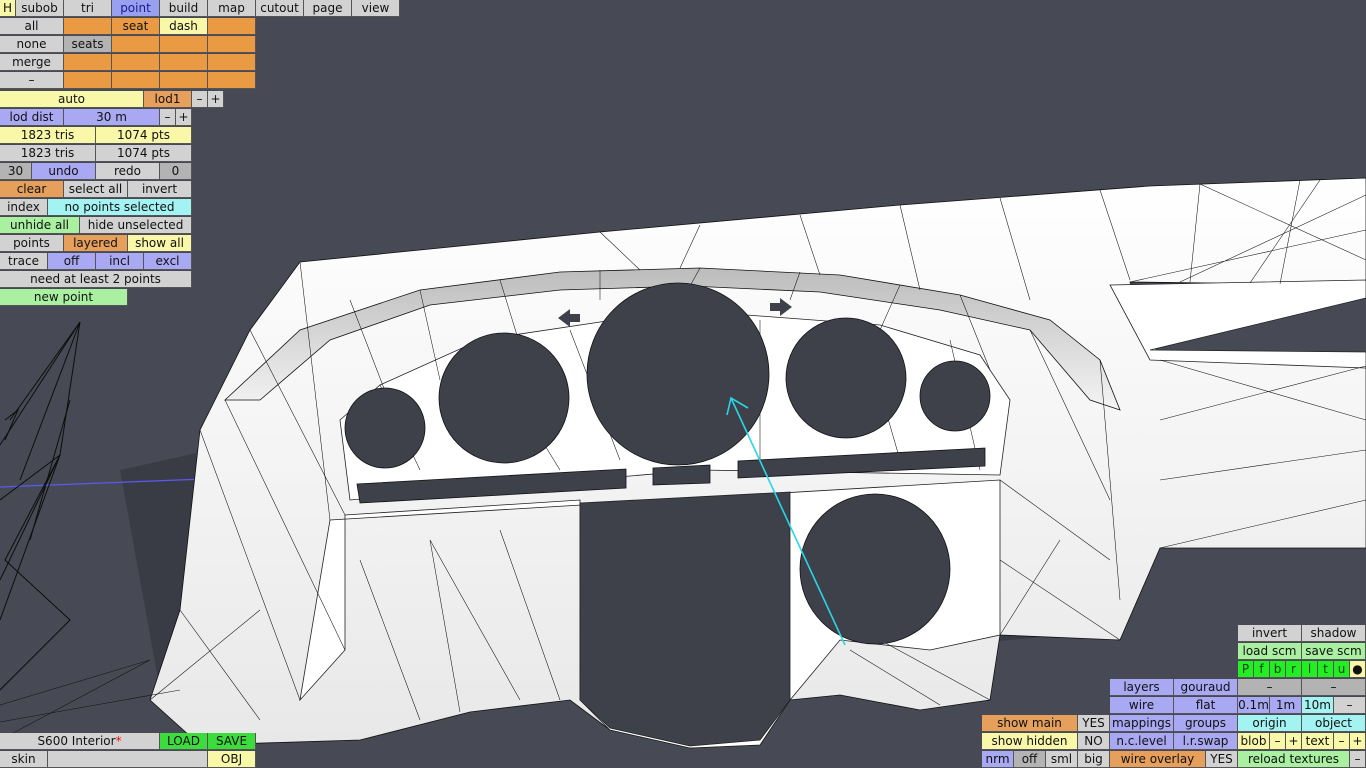  What do you see at coordinates (136, 26) in the screenshot?
I see `subobject-seat: seat` at bounding box center [136, 26].